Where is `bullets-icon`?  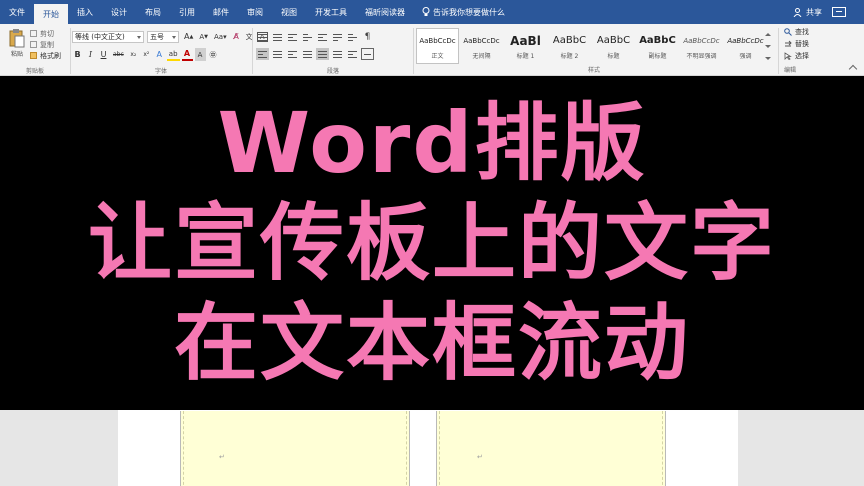
bullets-icon is located at coordinates (262, 37).